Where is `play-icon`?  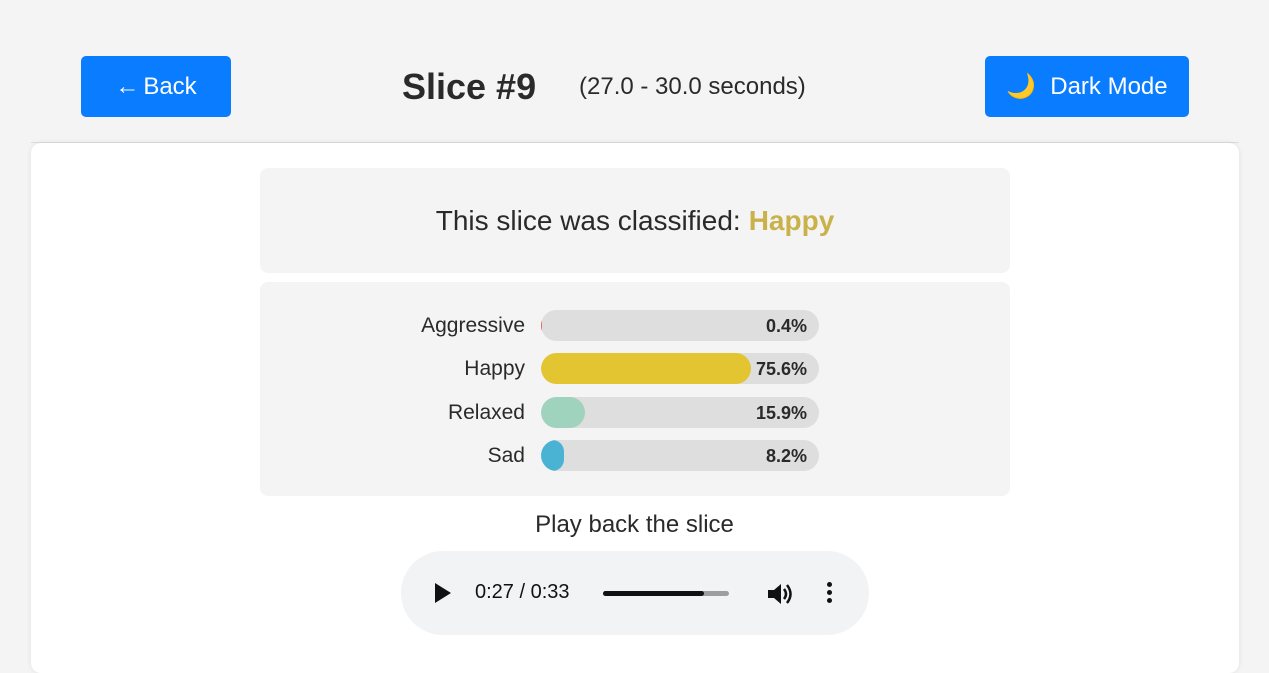 play-icon is located at coordinates (443, 593).